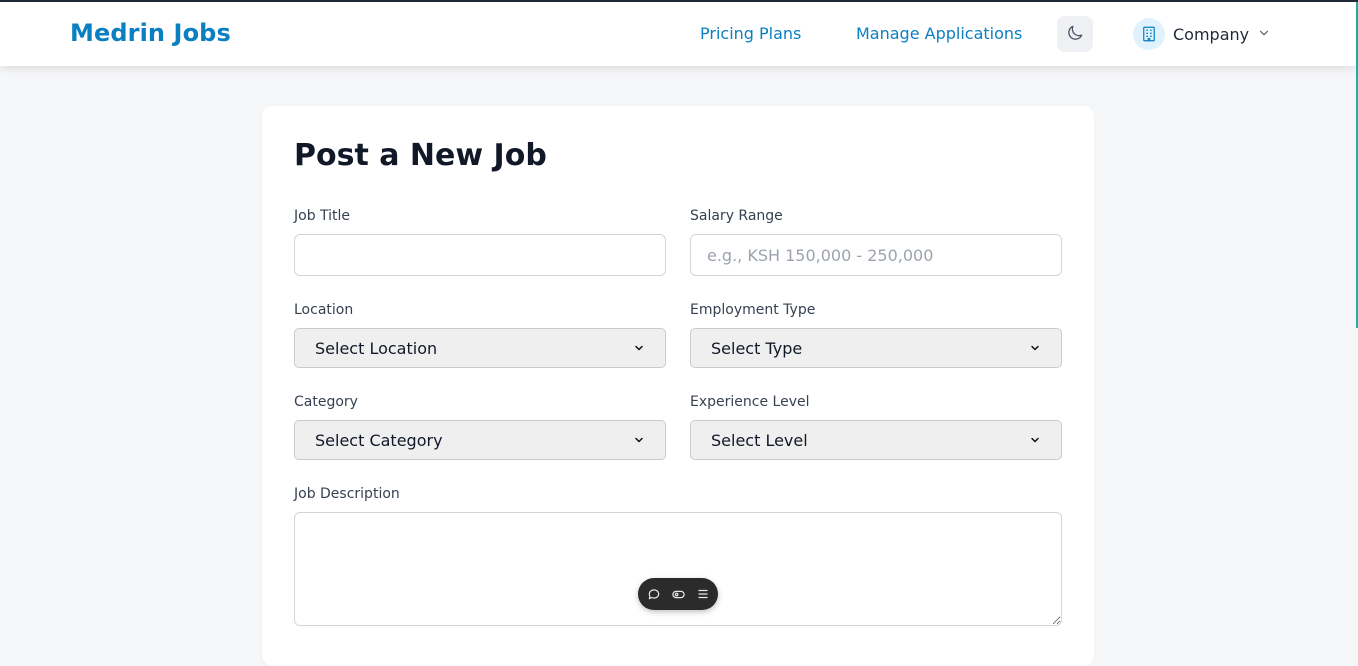 This screenshot has width=1358, height=666. I want to click on menu-icon, so click(703, 594).